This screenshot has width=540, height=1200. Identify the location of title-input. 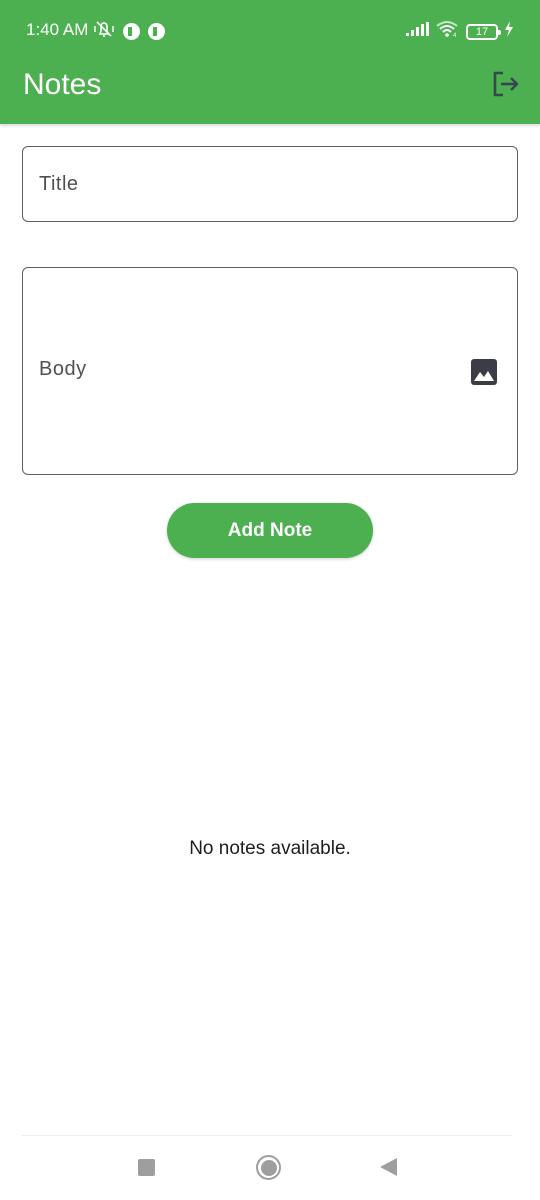
(269, 184).